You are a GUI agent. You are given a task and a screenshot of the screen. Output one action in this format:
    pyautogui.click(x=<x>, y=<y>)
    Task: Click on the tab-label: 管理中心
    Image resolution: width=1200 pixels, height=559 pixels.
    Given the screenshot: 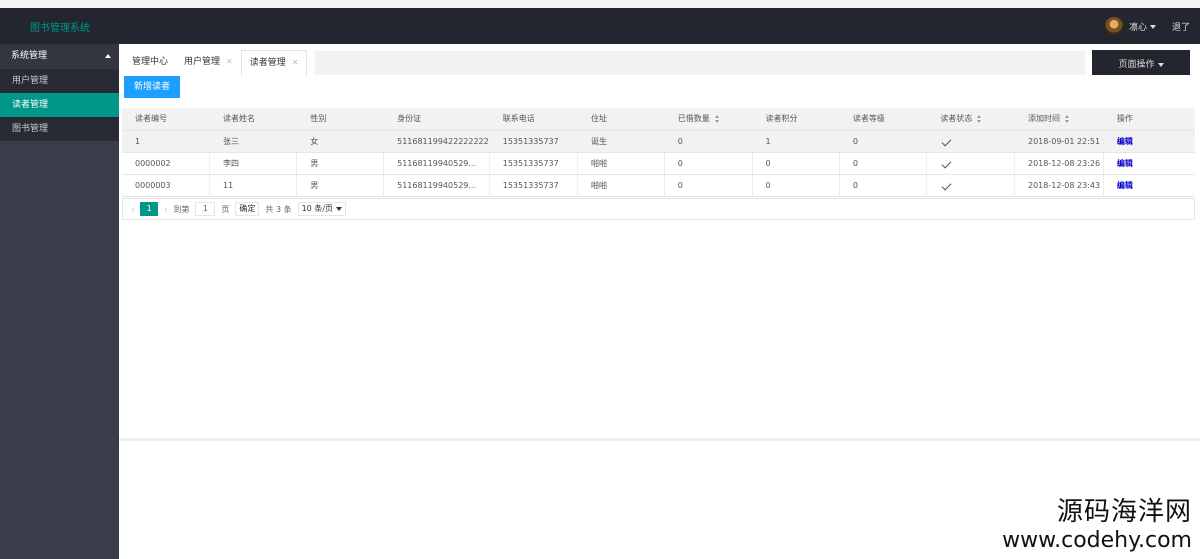 What is the action you would take?
    pyautogui.click(x=150, y=62)
    